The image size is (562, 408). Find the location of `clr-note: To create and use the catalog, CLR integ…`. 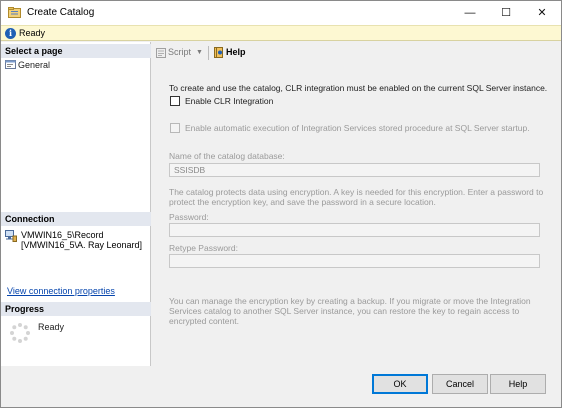

clr-note: To create and use the catalog, CLR integ… is located at coordinates (358, 88).